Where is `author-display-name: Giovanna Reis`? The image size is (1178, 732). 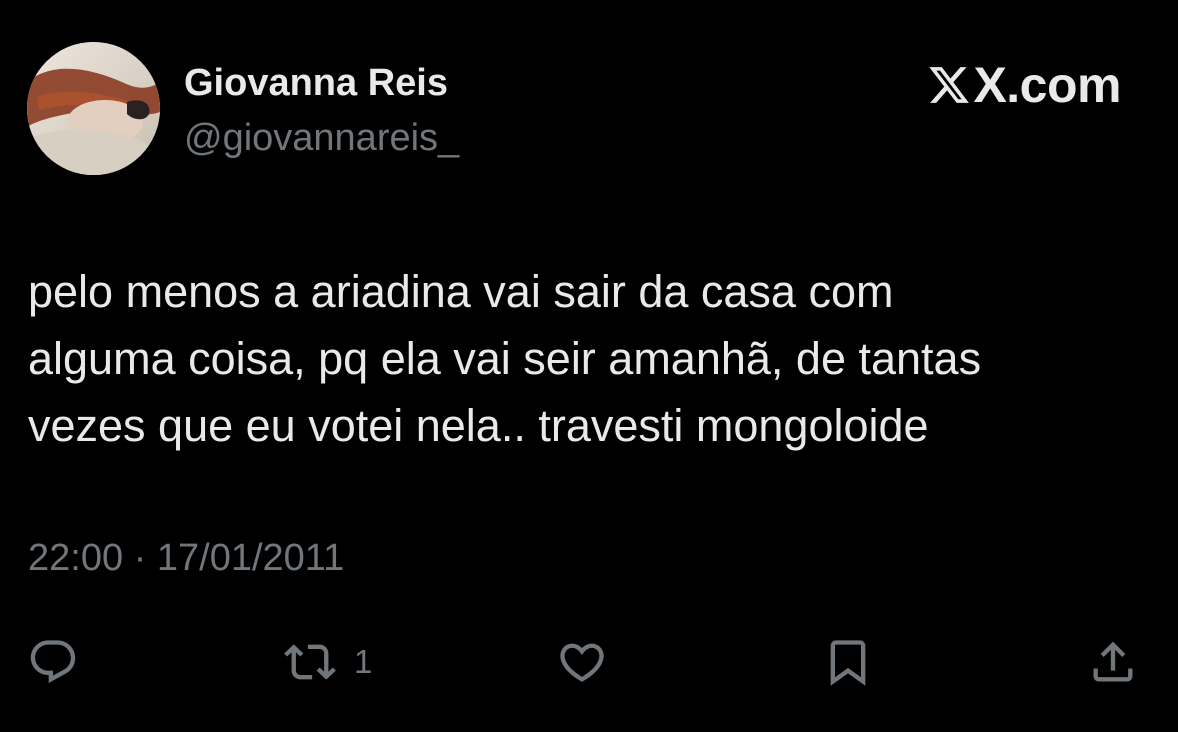
author-display-name: Giovanna Reis is located at coordinates (316, 83).